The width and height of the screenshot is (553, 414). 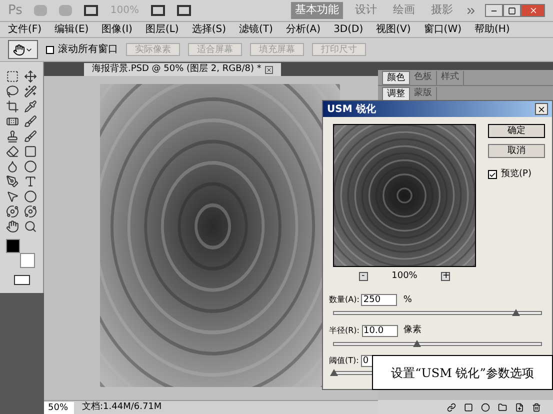 I want to click on type-icon, so click(x=30, y=181).